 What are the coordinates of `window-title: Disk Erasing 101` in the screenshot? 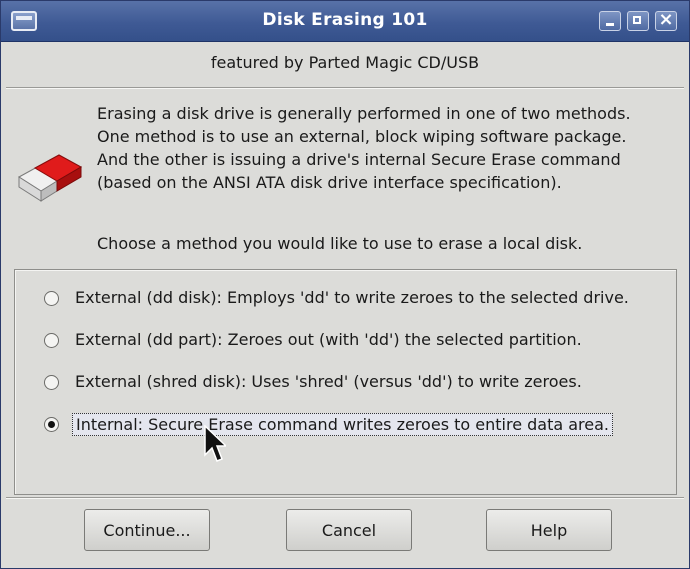 It's located at (345, 20).